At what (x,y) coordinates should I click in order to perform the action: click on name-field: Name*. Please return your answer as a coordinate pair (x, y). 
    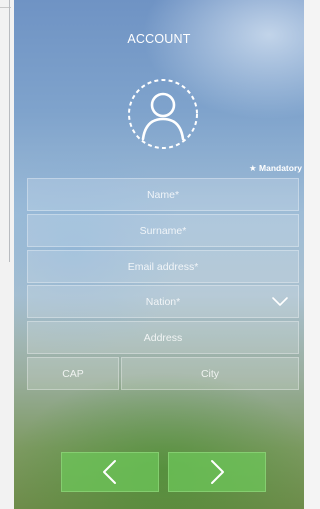
    Looking at the image, I should click on (163, 194).